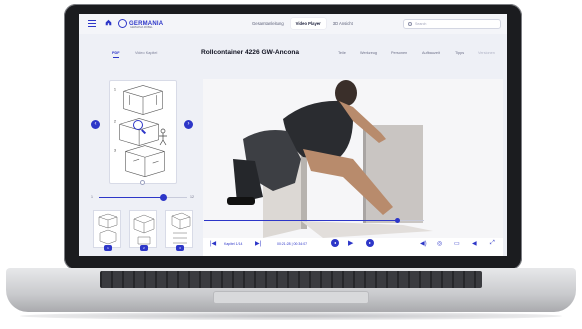  What do you see at coordinates (368, 53) in the screenshot?
I see `tab-tools: Werkzeug` at bounding box center [368, 53].